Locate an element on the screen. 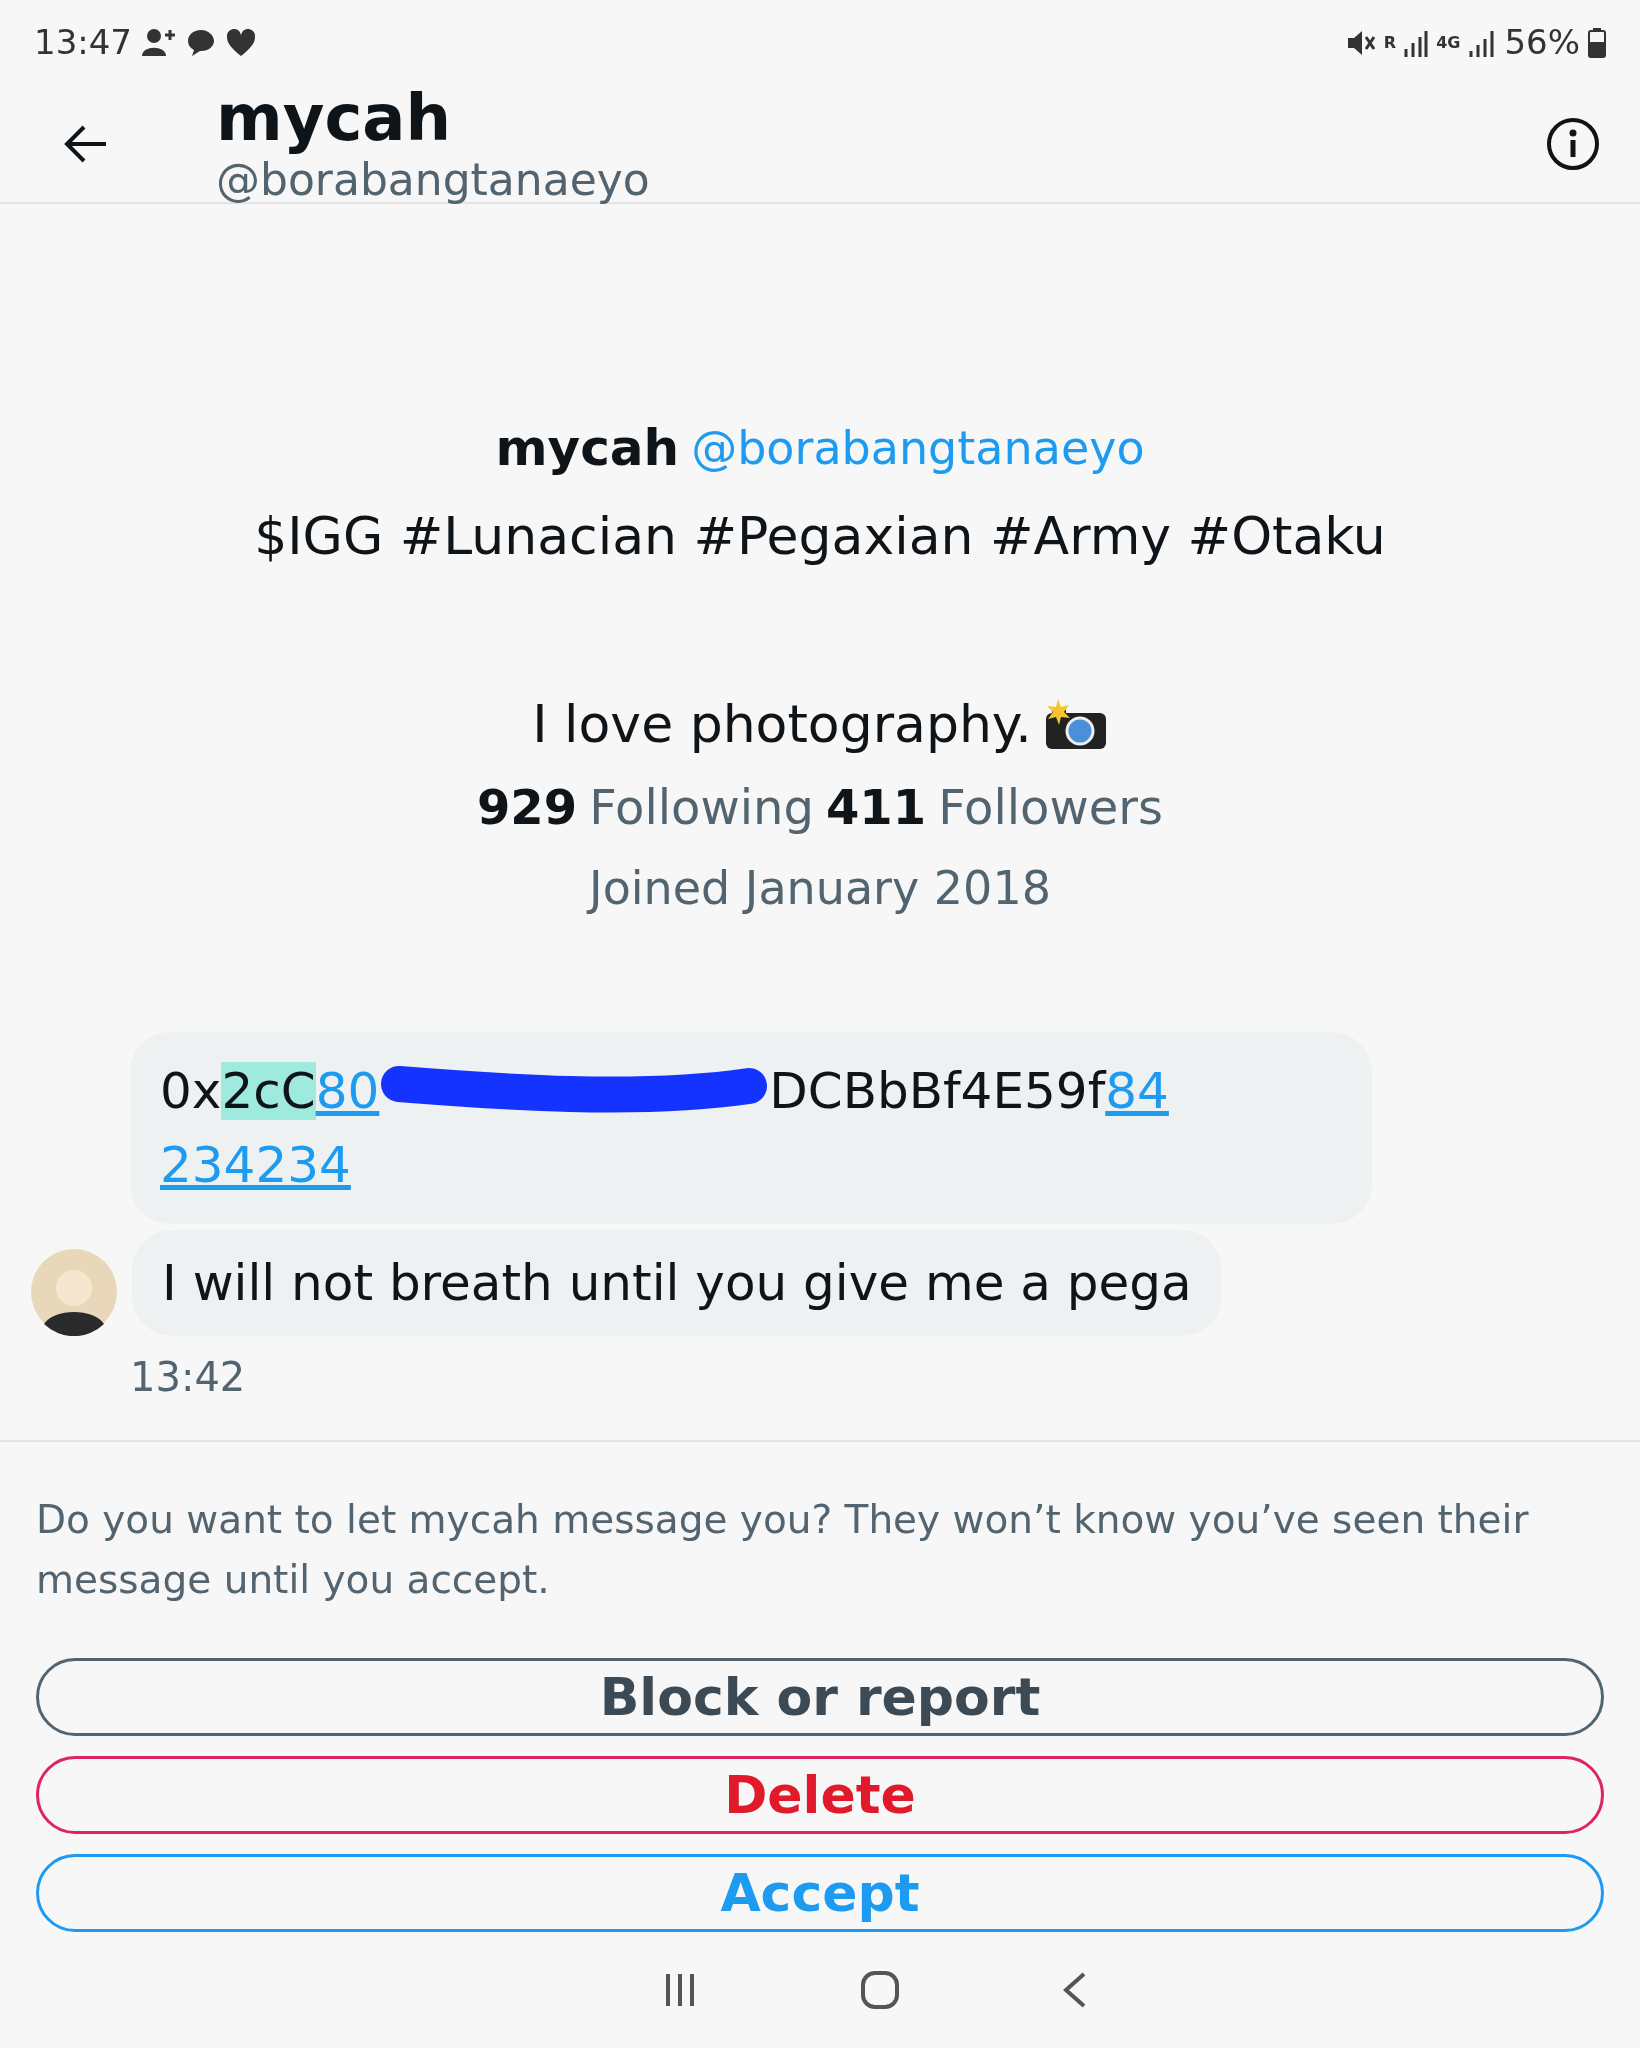 This screenshot has width=1640, height=2048. following-count: 929 is located at coordinates (527, 808).